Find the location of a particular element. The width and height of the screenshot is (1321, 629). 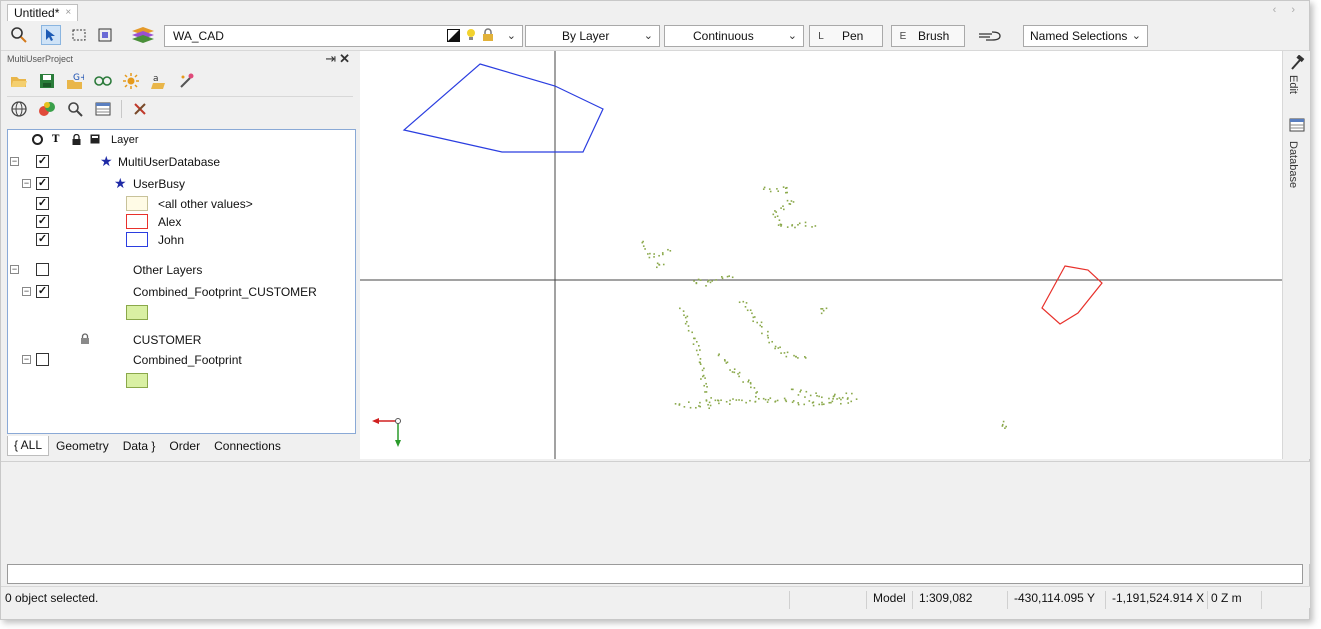

zoom-cursor-icon is located at coordinates (19, 35).